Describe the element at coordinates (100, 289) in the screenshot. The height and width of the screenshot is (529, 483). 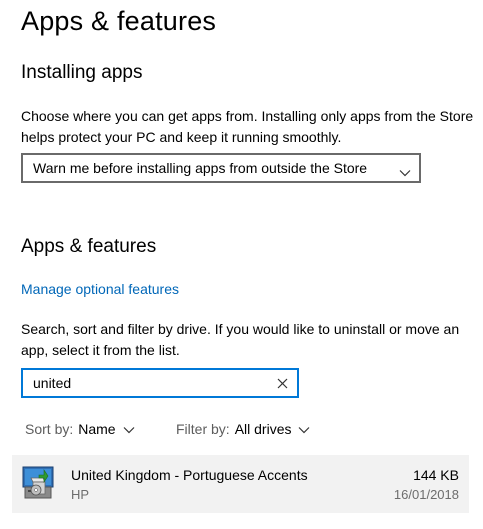
I see `manage-optional-features-link: Manage optional features` at that location.